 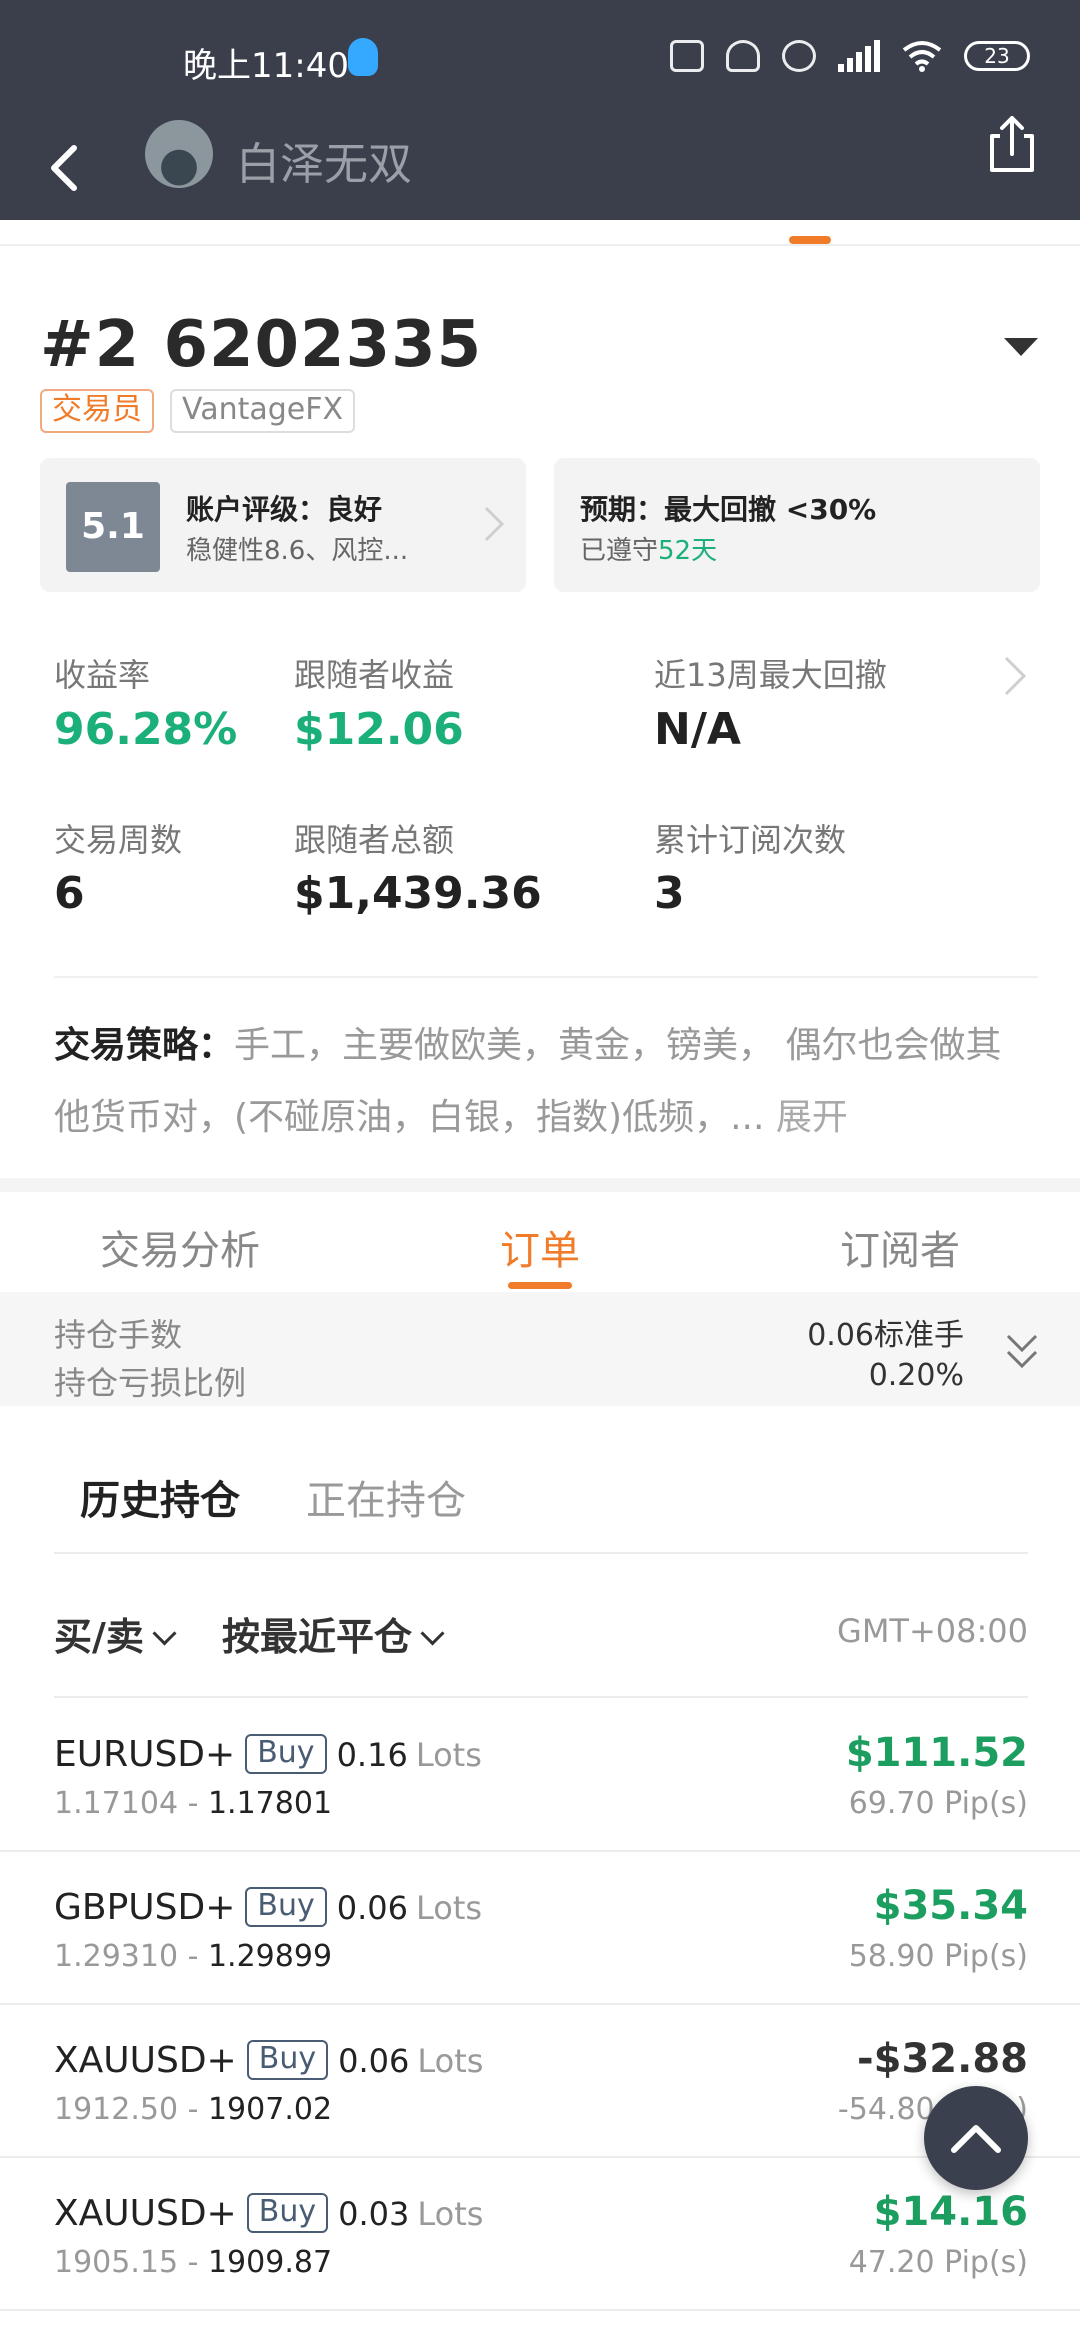 I want to click on rating-score: 5.1, so click(x=113, y=527).